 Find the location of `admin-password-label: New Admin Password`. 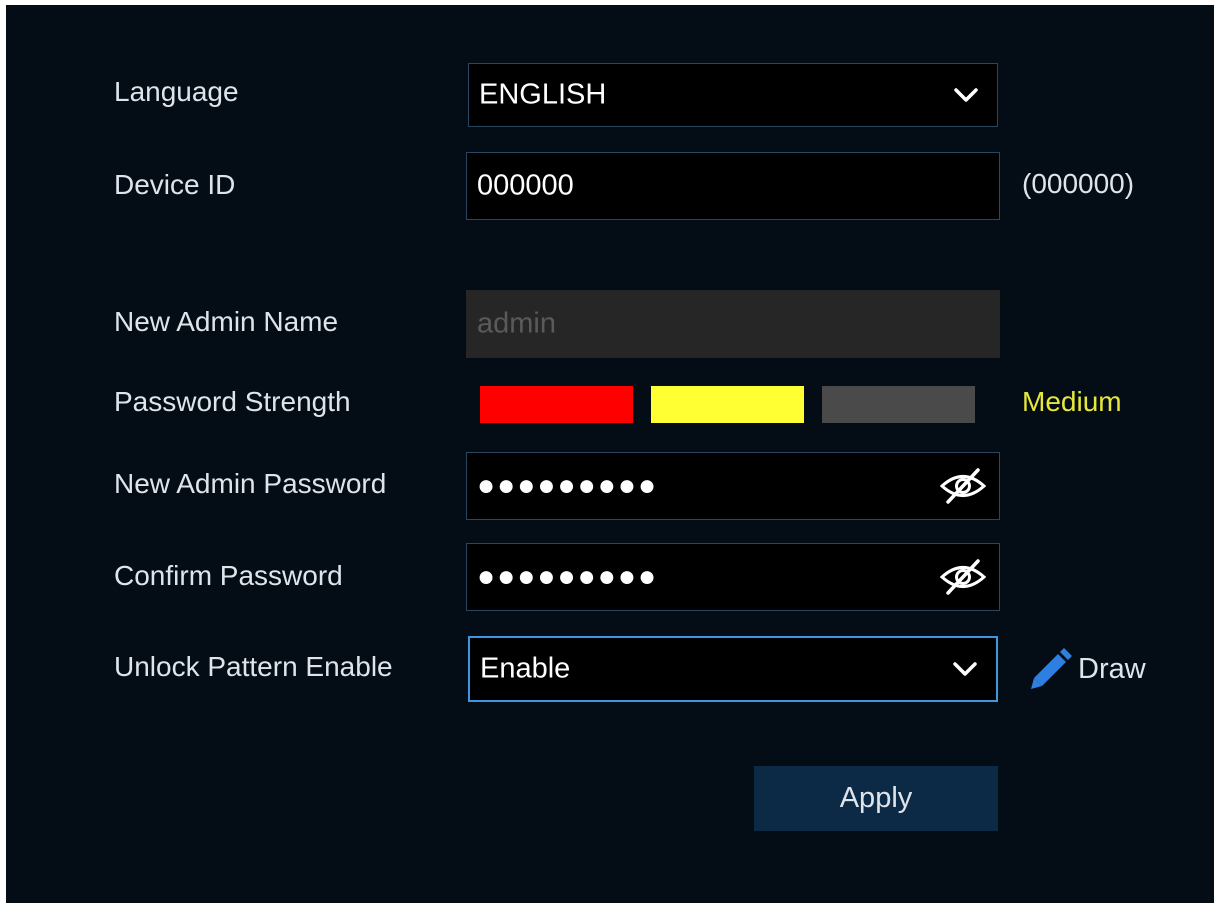

admin-password-label: New Admin Password is located at coordinates (250, 483).